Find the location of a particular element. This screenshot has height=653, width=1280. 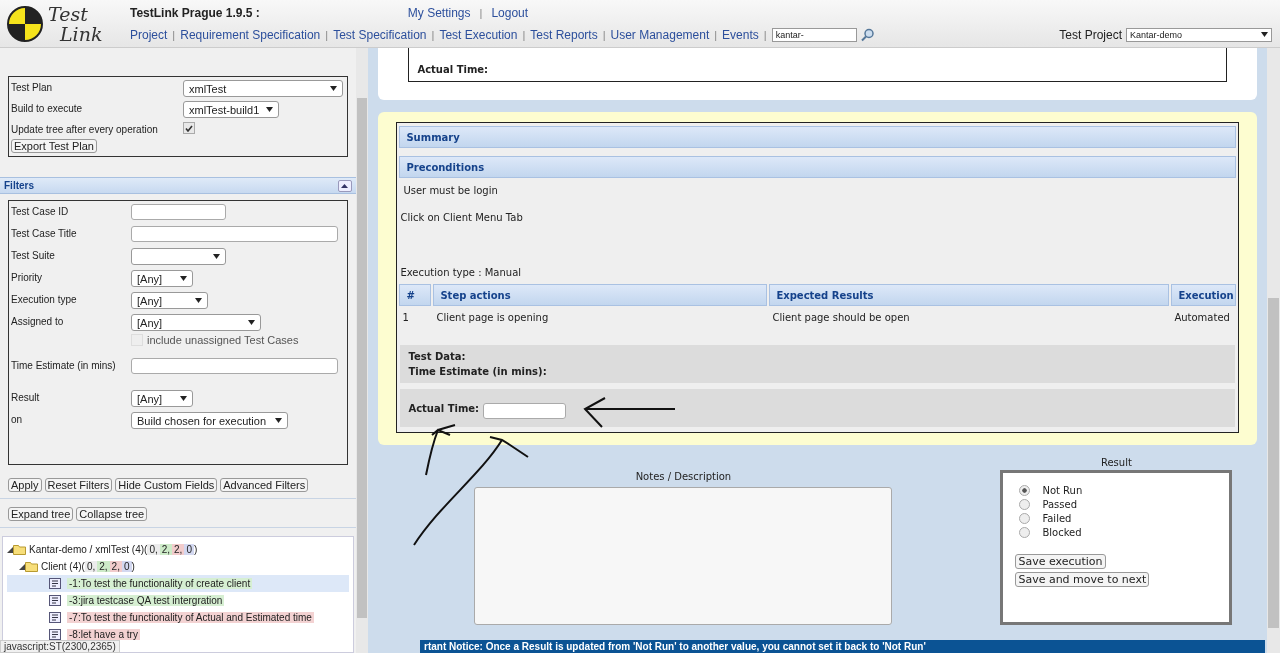

field-label: Execution type is located at coordinates (44, 299).